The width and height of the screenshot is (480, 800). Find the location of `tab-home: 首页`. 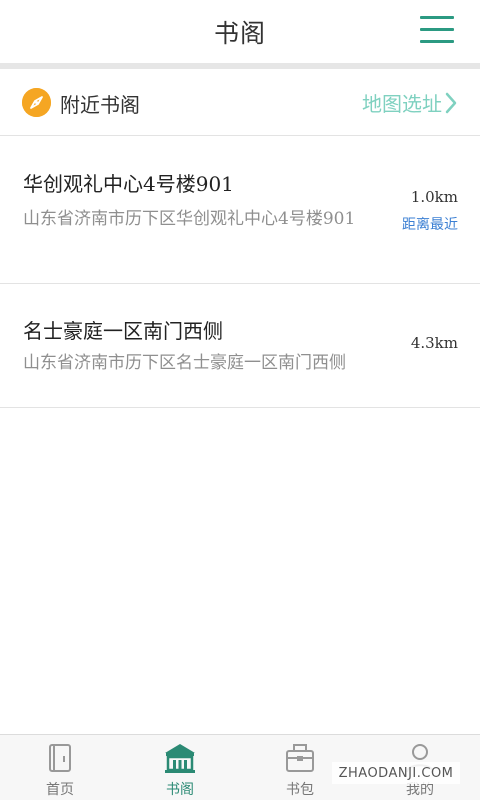

tab-home: 首页 is located at coordinates (60, 767).